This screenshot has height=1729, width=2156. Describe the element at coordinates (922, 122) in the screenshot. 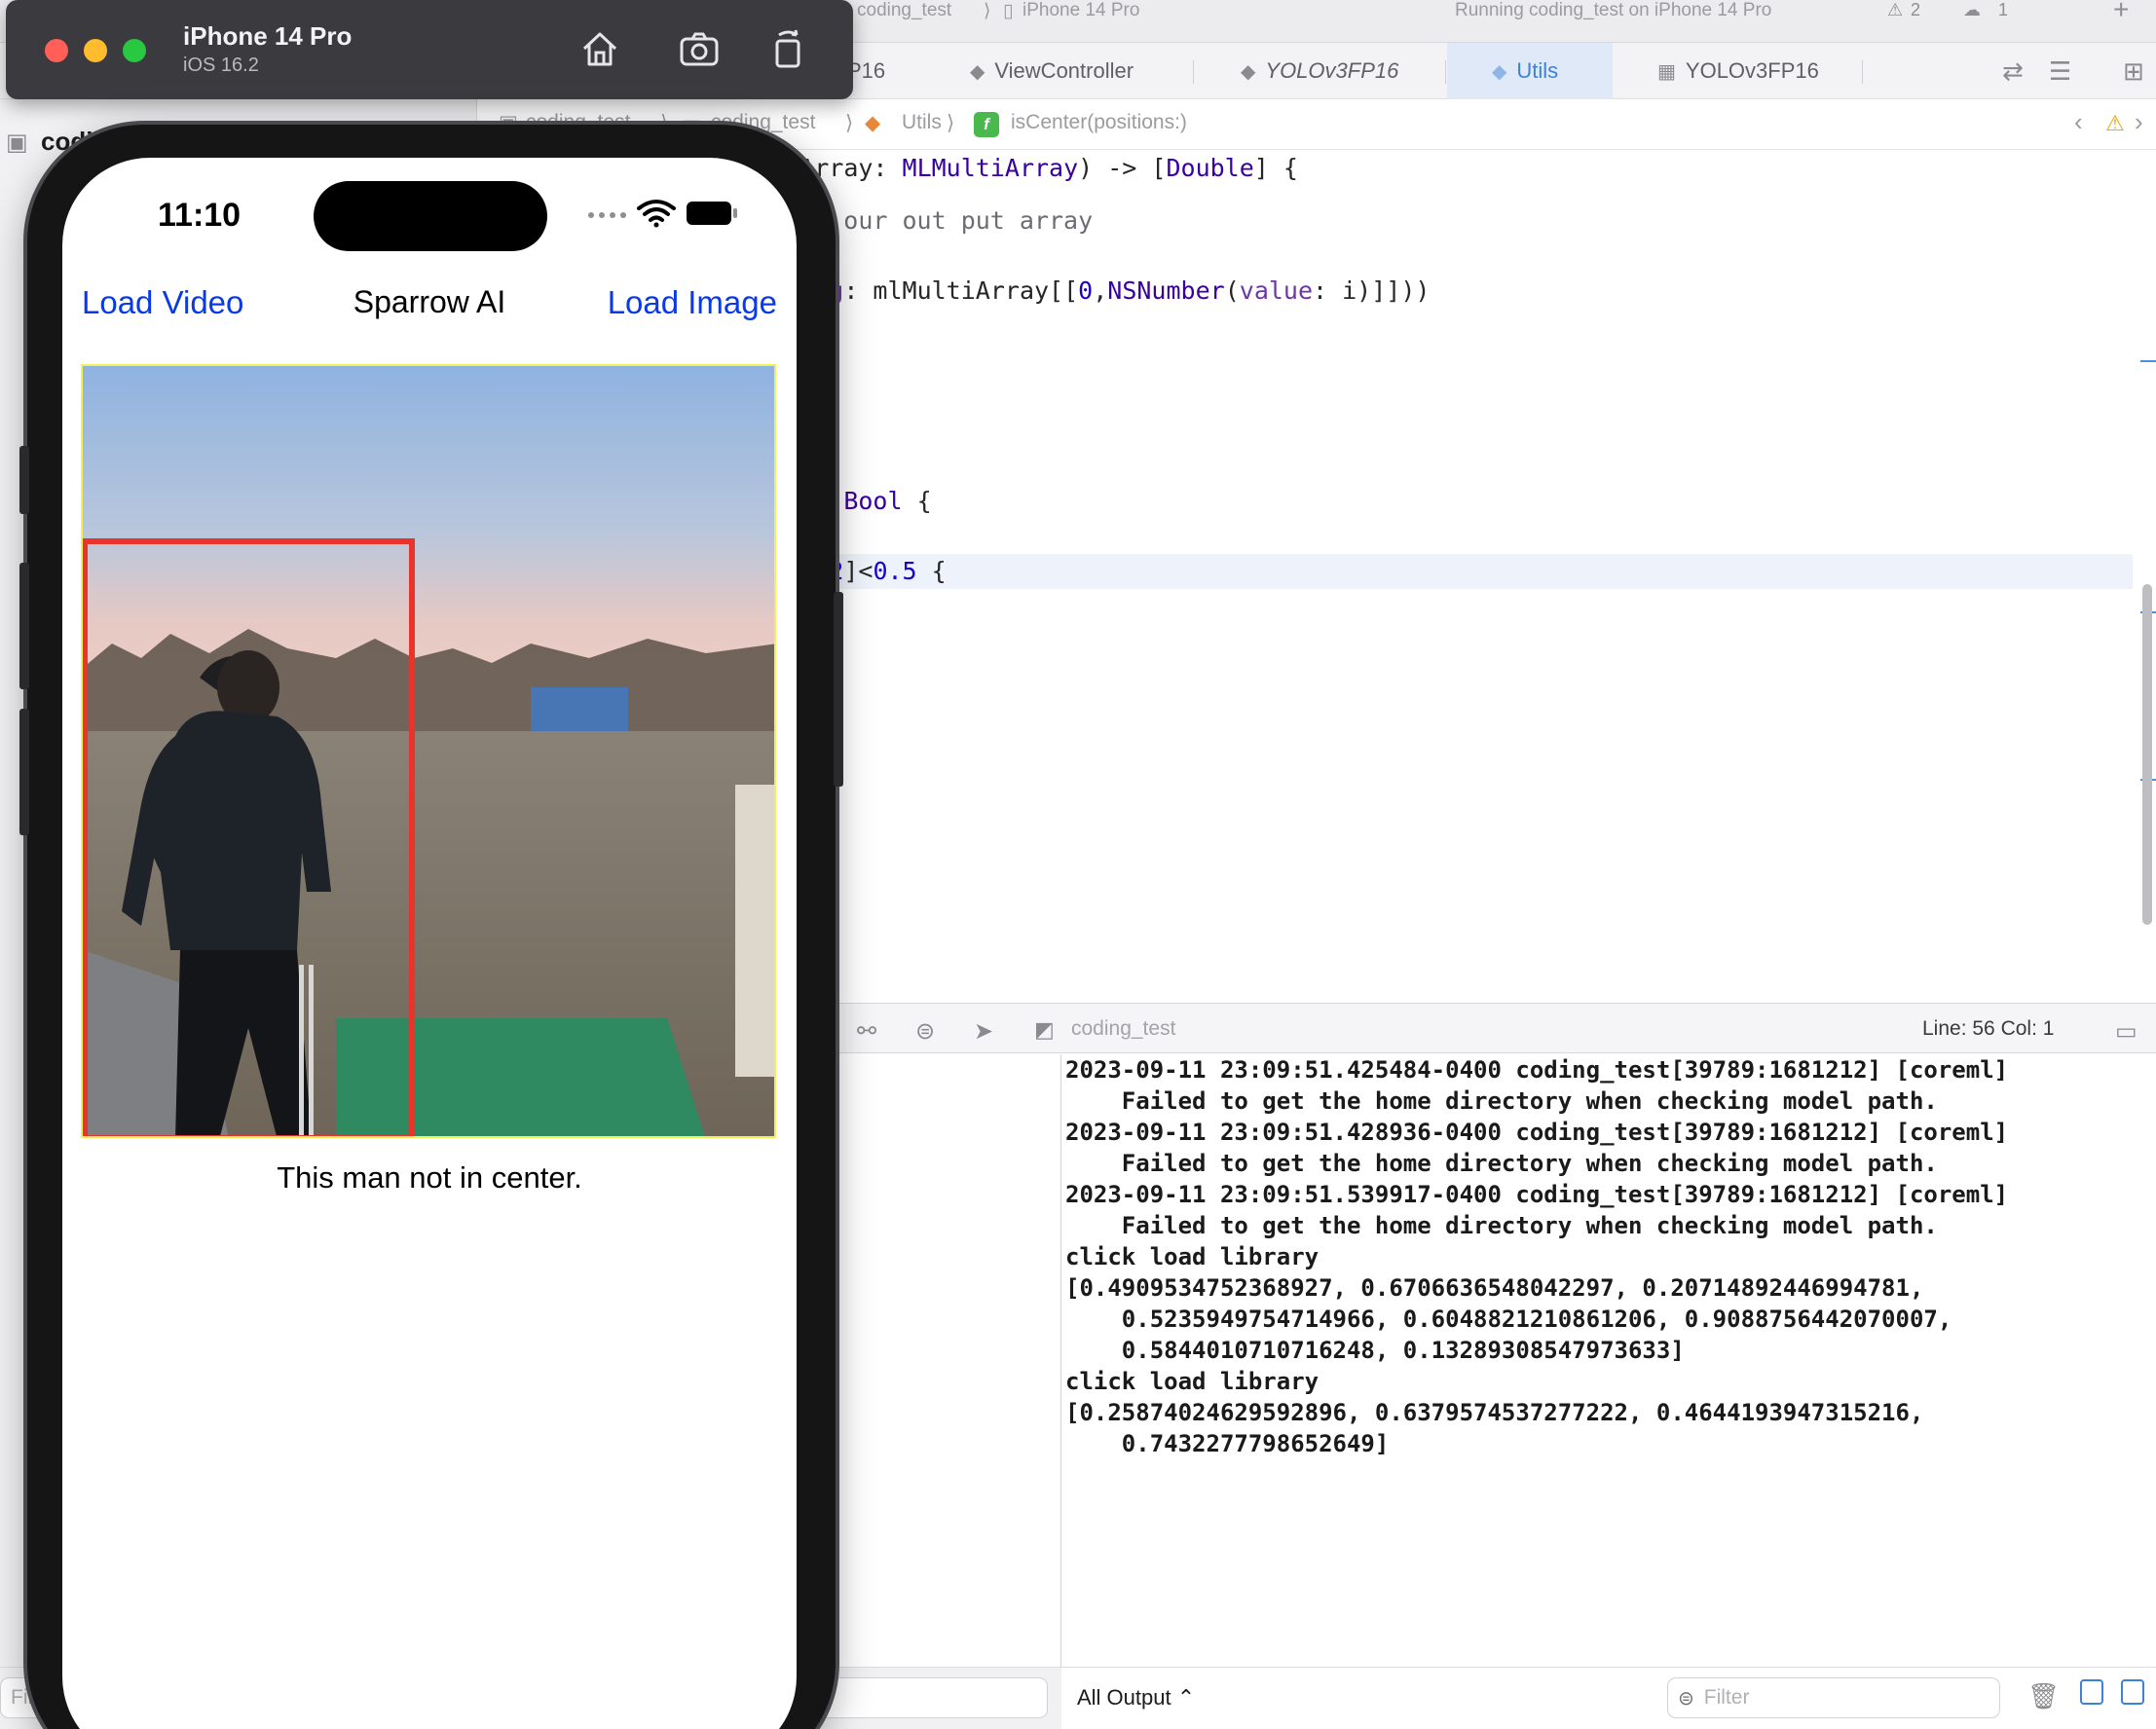

I see `breadcrumb-file: Utils` at that location.